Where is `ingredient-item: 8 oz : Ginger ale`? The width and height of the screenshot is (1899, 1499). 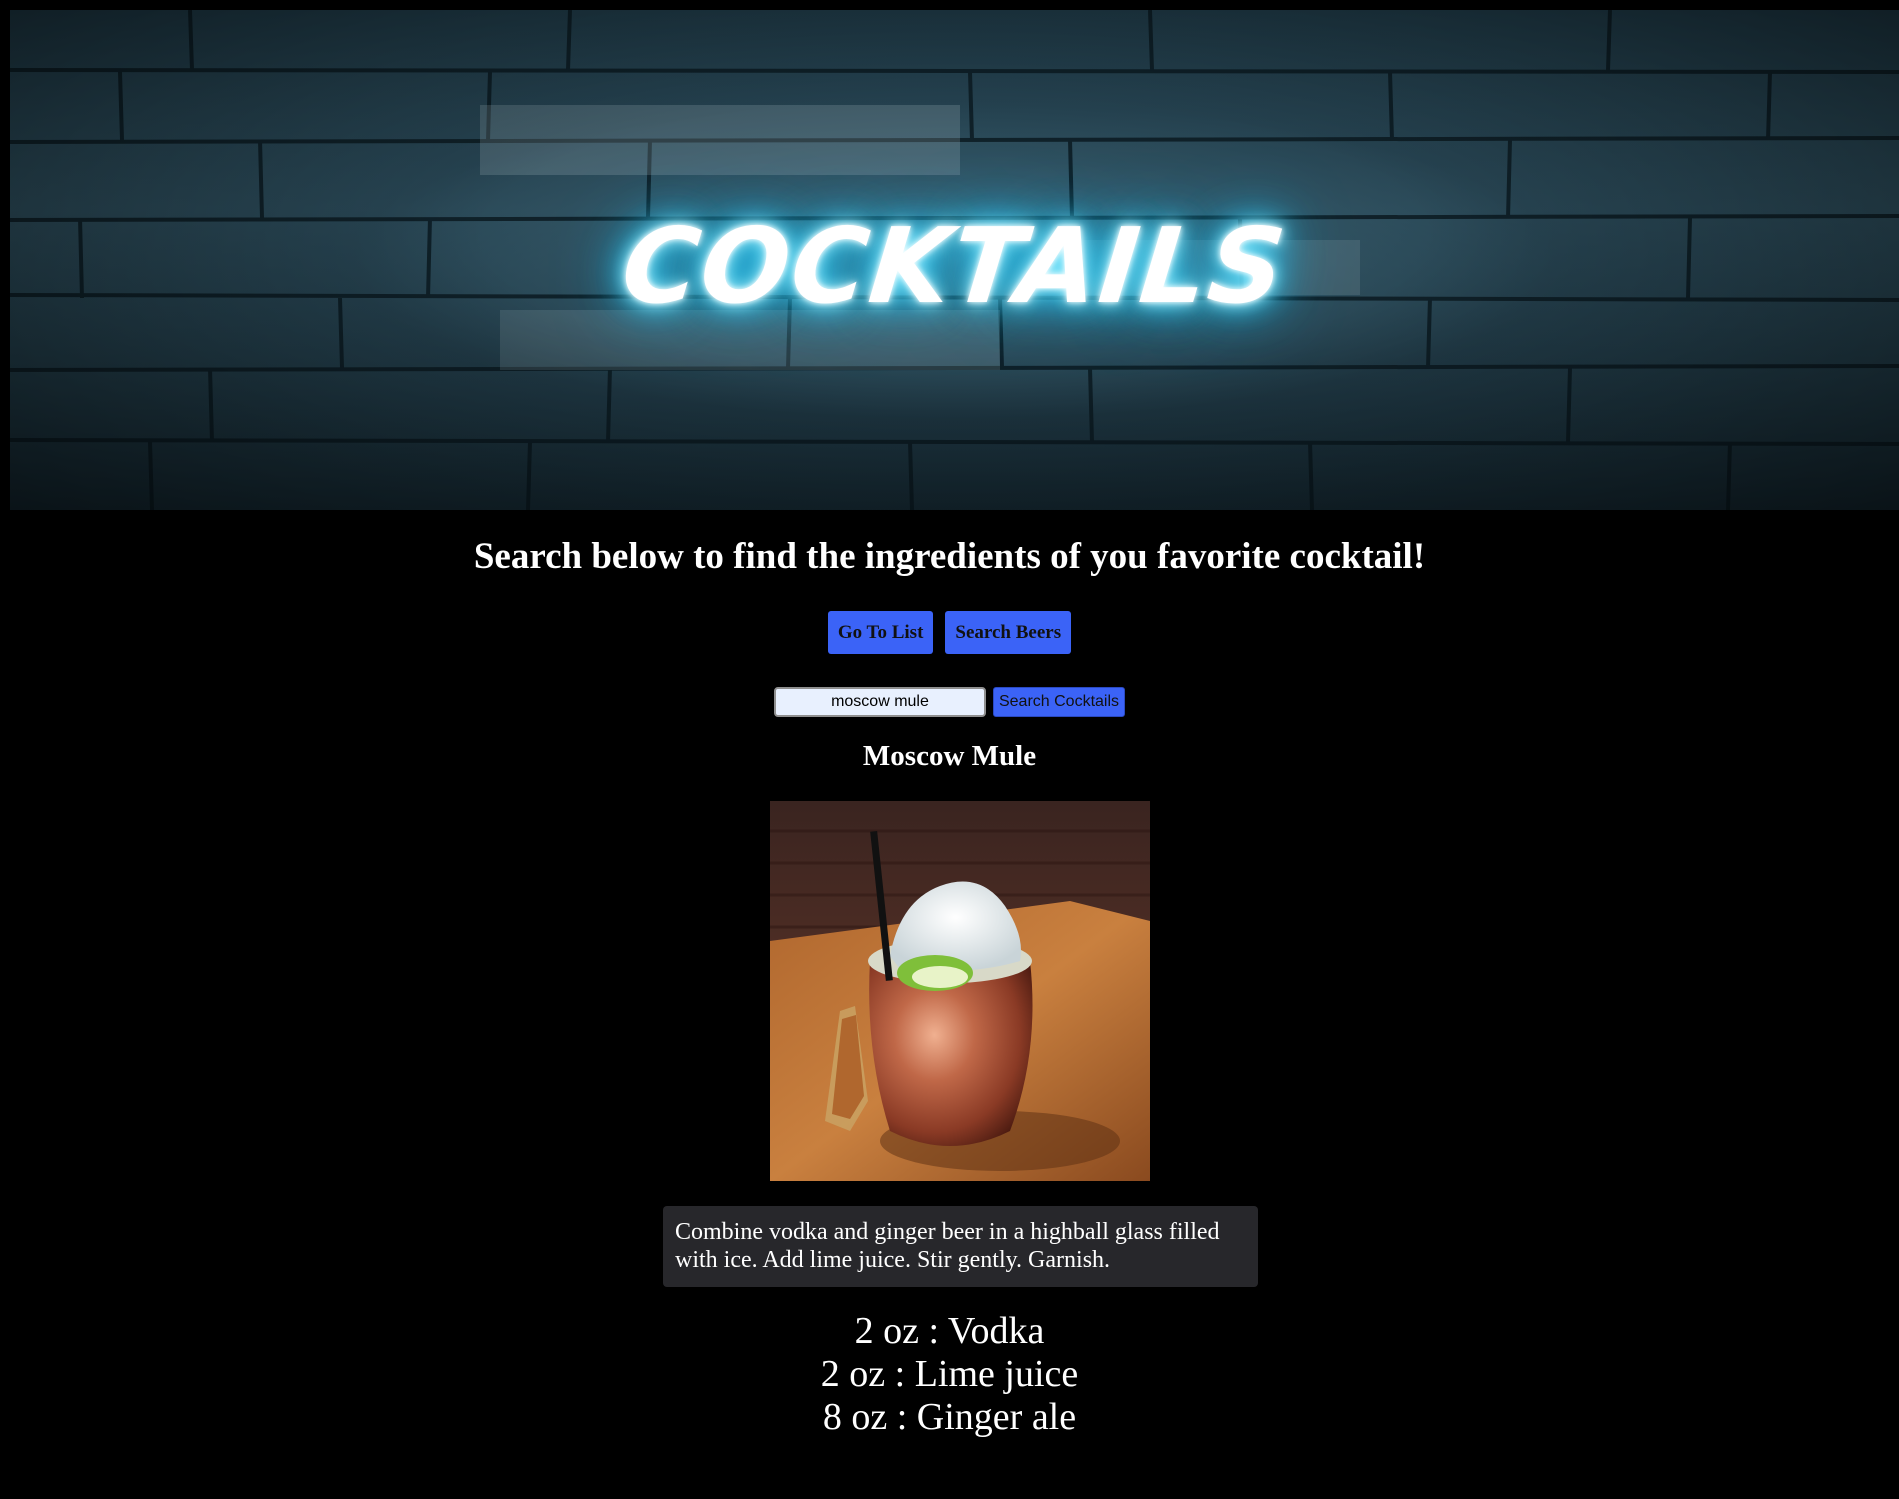 ingredient-item: 8 oz : Ginger ale is located at coordinates (949, 1417).